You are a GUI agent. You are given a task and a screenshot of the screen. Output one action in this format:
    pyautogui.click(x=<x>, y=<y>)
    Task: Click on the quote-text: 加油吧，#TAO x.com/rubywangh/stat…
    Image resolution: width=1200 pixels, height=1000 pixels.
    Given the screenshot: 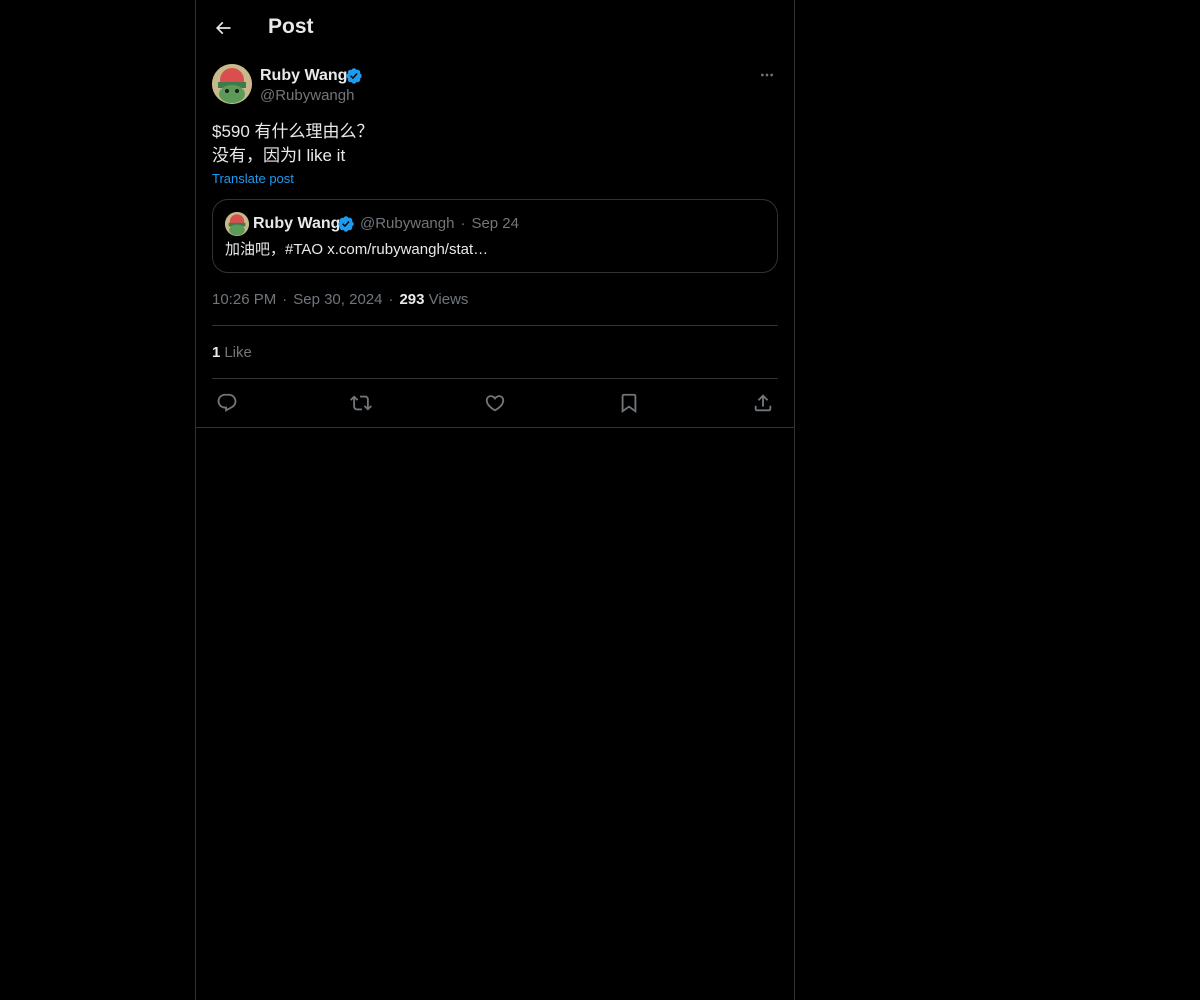 What is the action you would take?
    pyautogui.click(x=357, y=249)
    